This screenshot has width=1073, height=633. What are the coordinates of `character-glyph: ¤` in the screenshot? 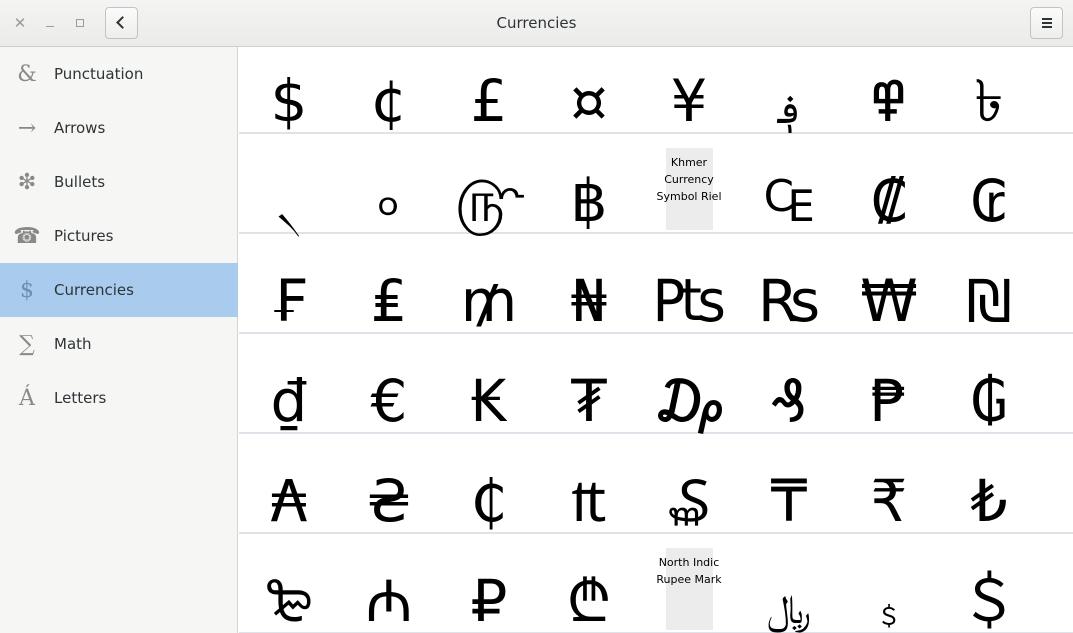 It's located at (589, 101).